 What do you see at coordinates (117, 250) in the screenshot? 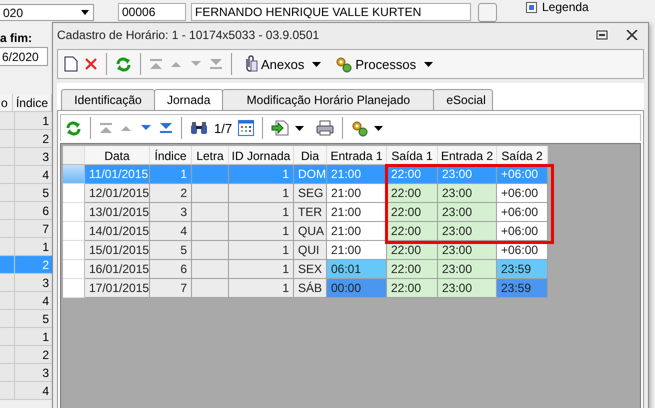
I see `table-cell: 15/01/2015` at bounding box center [117, 250].